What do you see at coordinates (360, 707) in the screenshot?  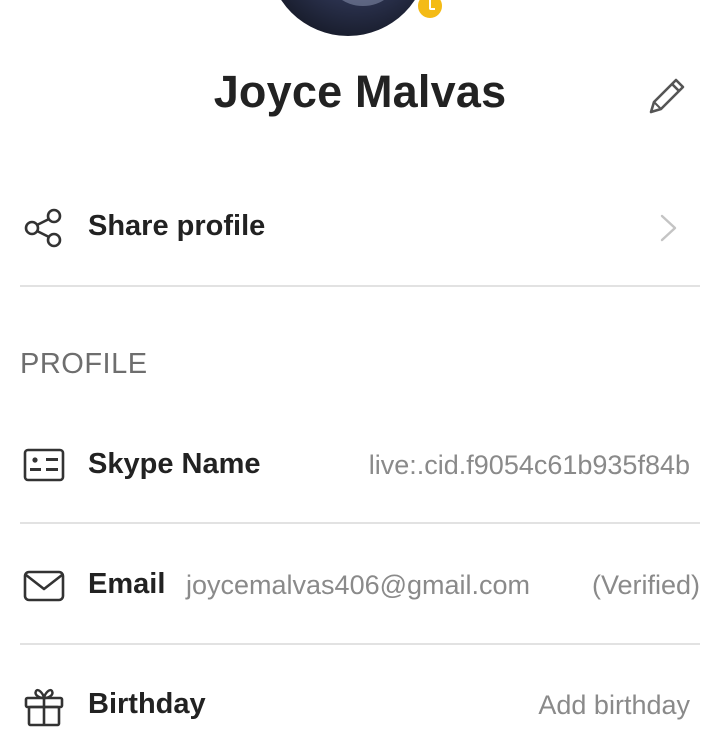 I see `birthday-row: Birthday Add birthday` at bounding box center [360, 707].